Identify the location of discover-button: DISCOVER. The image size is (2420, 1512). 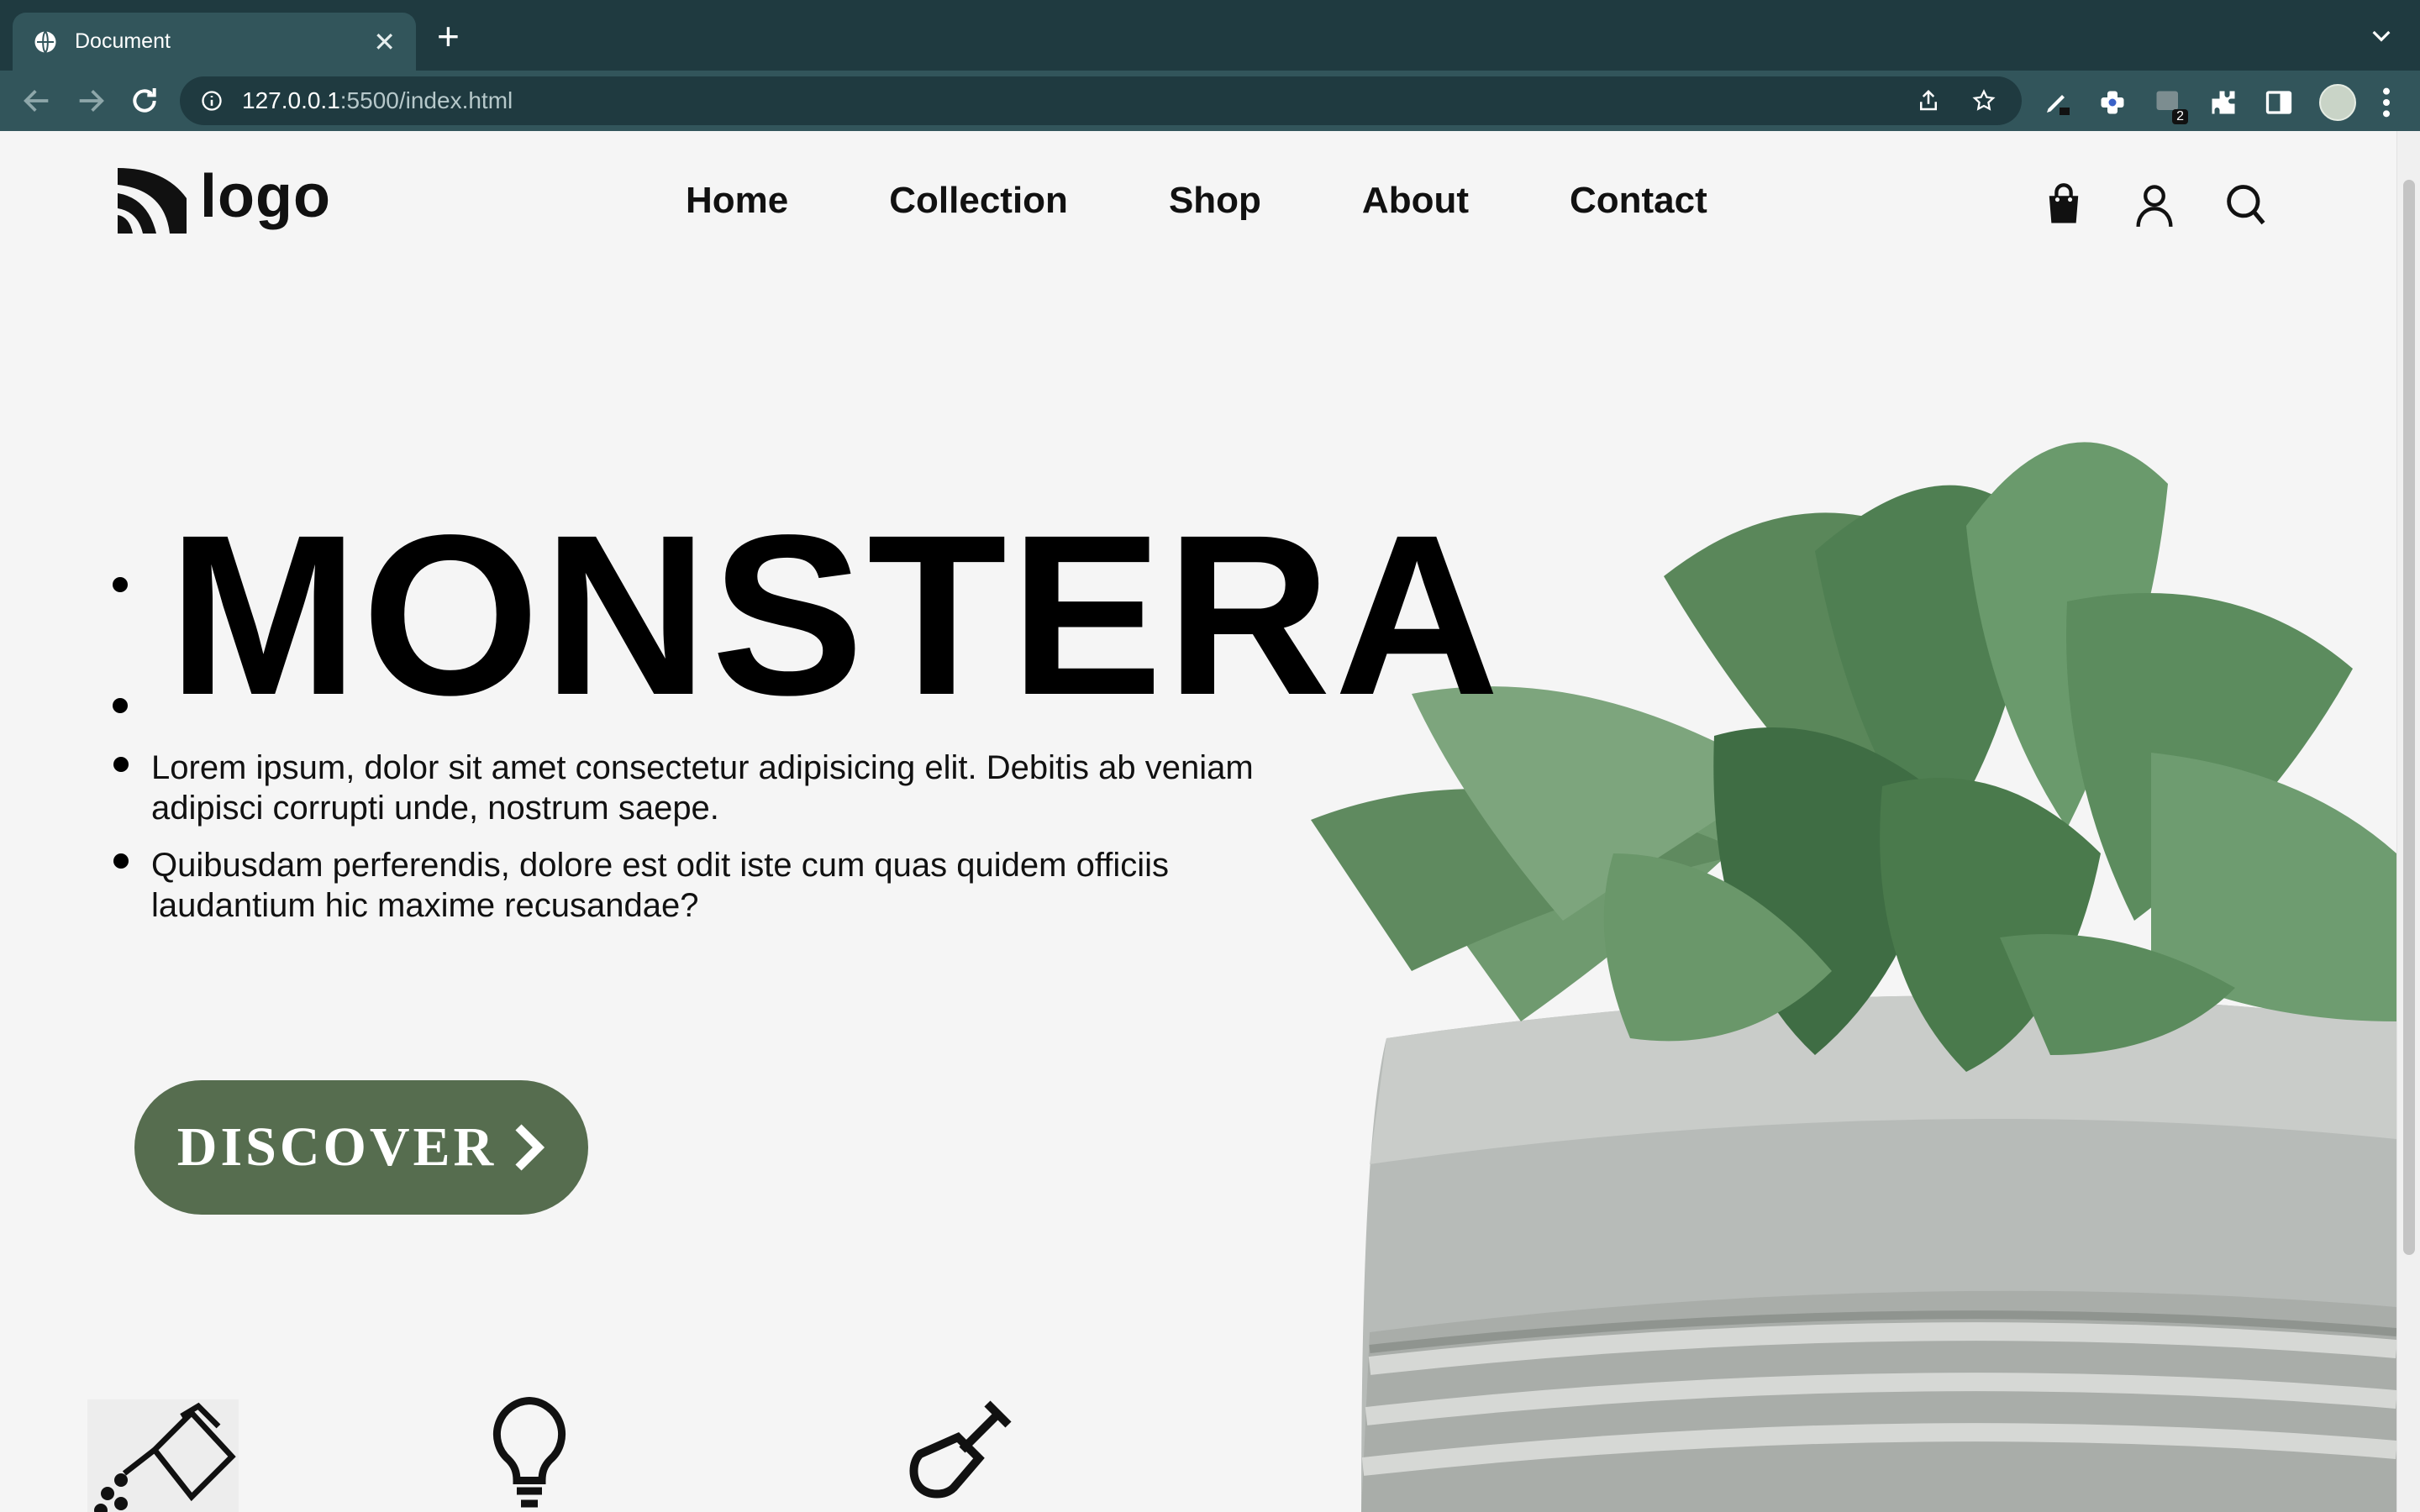
(361, 1147).